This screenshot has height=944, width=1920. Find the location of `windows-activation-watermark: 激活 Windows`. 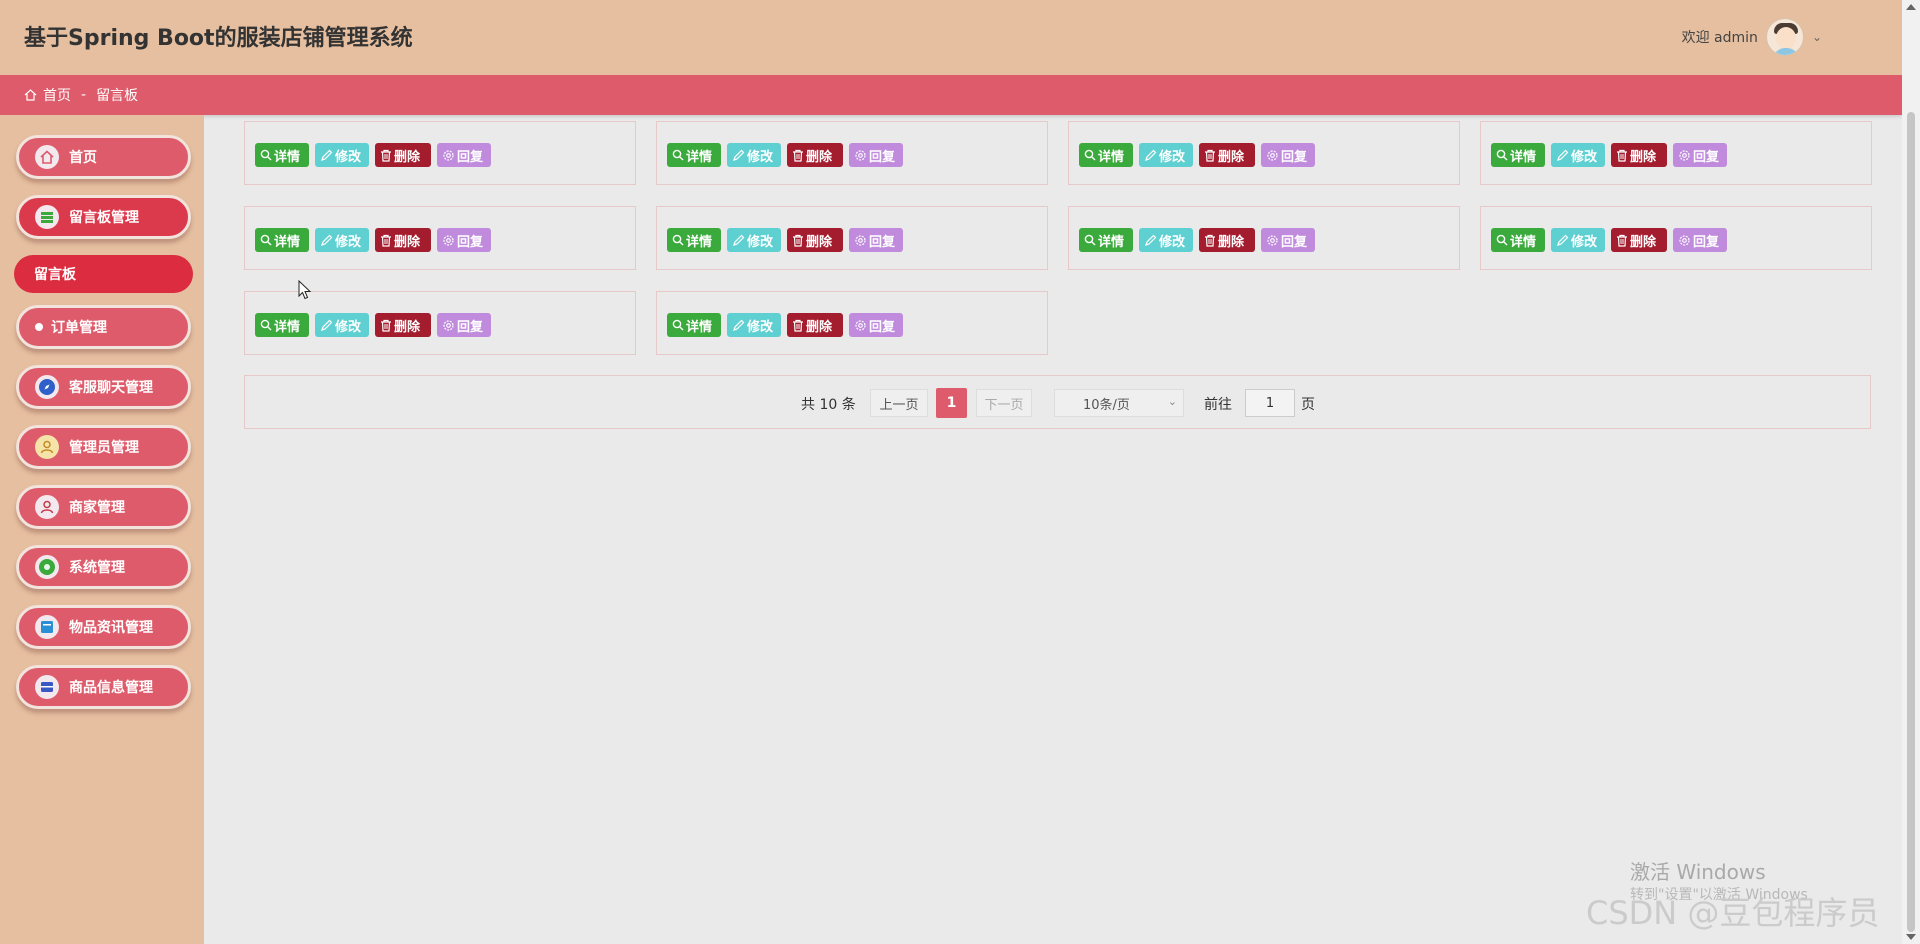

windows-activation-watermark: 激活 Windows is located at coordinates (1698, 872).